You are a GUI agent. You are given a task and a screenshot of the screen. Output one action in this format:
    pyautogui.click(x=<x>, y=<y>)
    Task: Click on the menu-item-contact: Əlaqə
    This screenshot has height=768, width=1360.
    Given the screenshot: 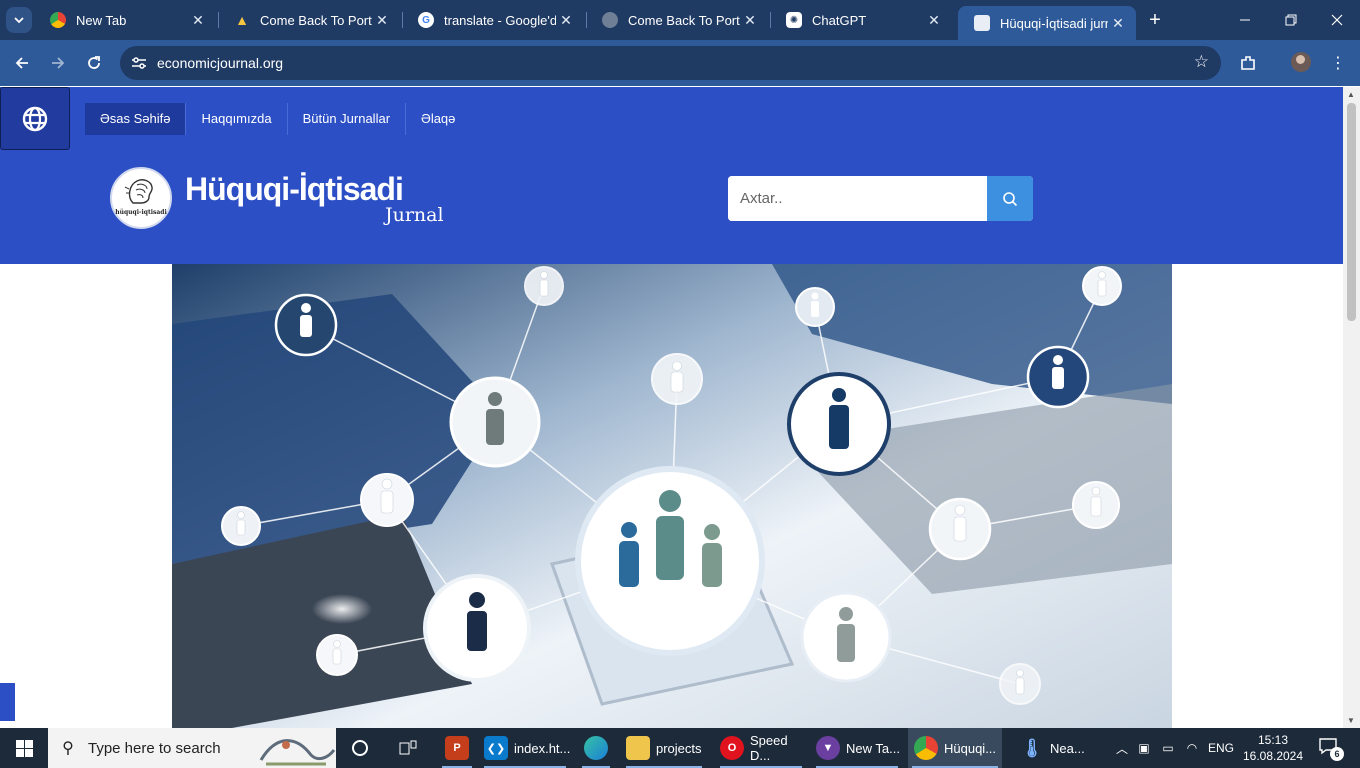 What is the action you would take?
    pyautogui.click(x=438, y=119)
    